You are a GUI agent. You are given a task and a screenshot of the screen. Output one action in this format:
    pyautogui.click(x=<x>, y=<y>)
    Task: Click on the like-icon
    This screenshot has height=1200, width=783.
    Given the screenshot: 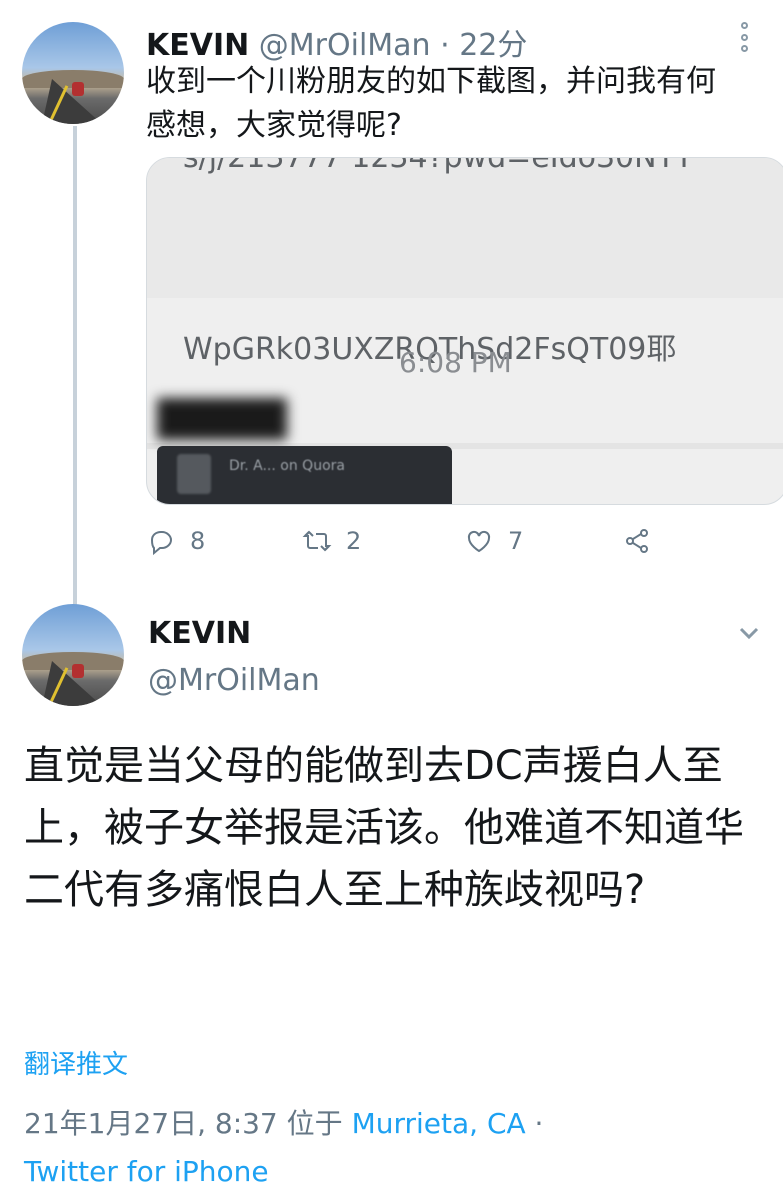 What is the action you would take?
    pyautogui.click(x=479, y=541)
    